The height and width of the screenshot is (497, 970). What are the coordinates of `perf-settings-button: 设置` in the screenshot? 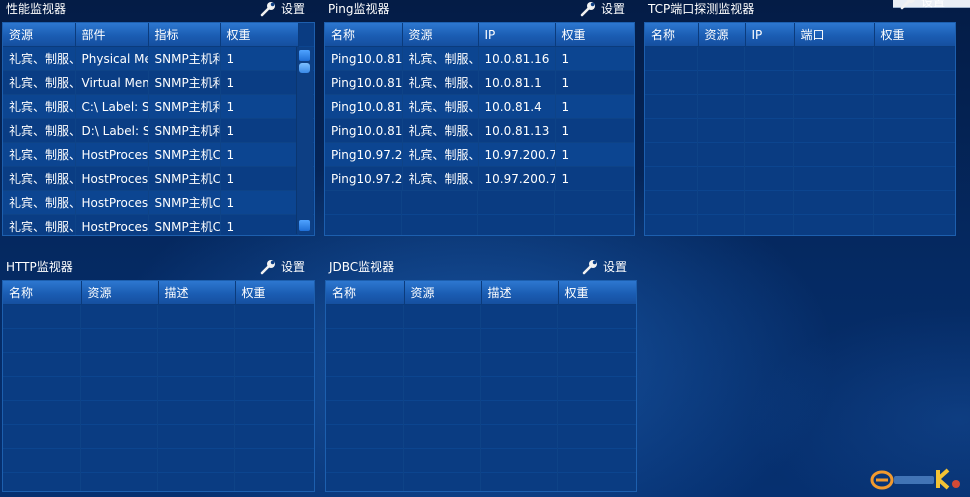 It's located at (282, 9).